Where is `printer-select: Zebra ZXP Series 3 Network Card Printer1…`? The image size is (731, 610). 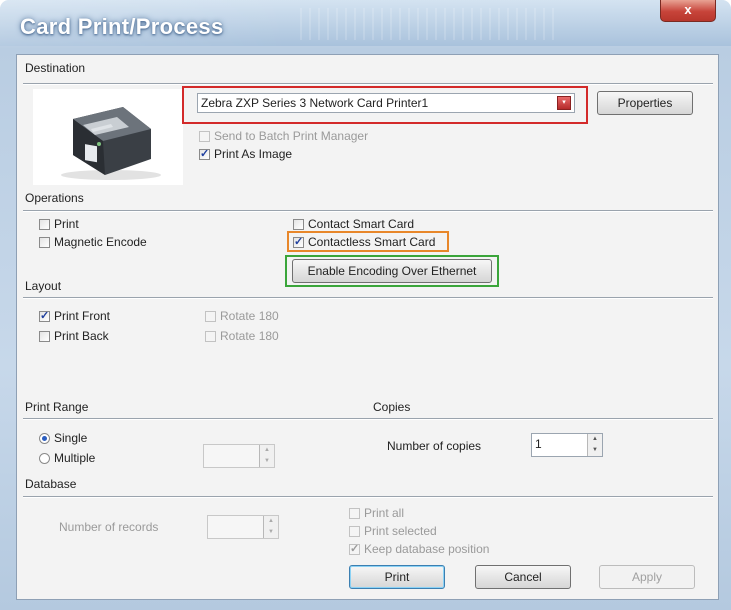
printer-select: Zebra ZXP Series 3 Network Card Printer1… is located at coordinates (386, 103).